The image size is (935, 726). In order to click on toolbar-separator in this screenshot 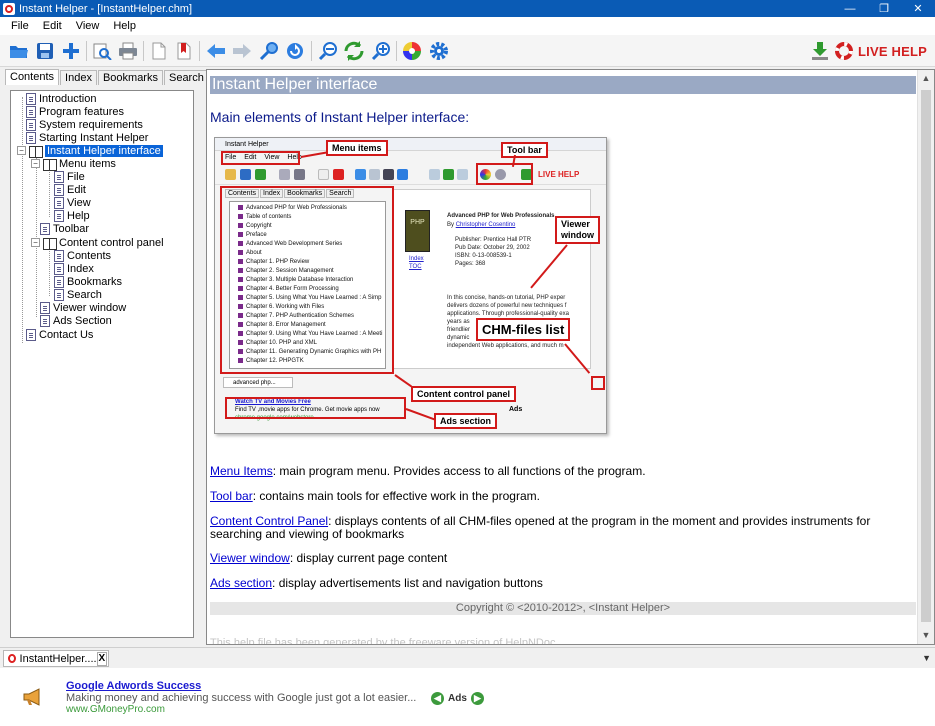, I will do `click(86, 51)`.